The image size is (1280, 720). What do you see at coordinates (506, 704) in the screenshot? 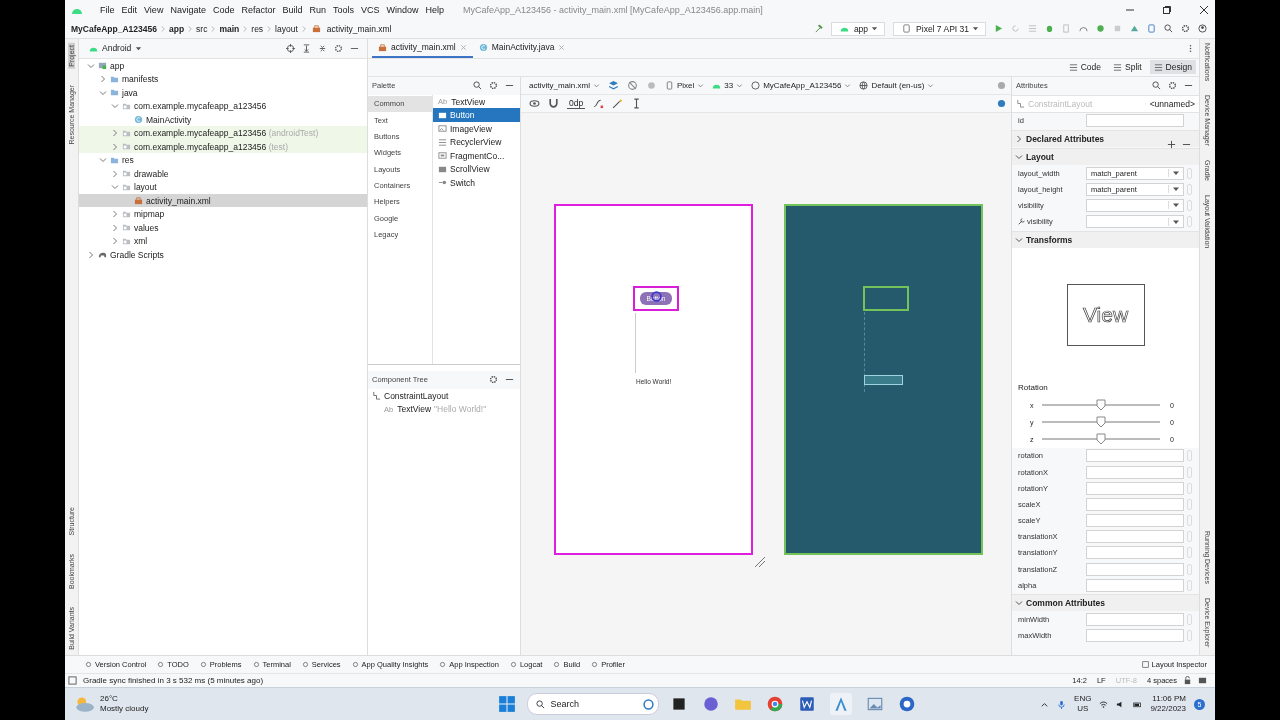
I see `start-icon` at bounding box center [506, 704].